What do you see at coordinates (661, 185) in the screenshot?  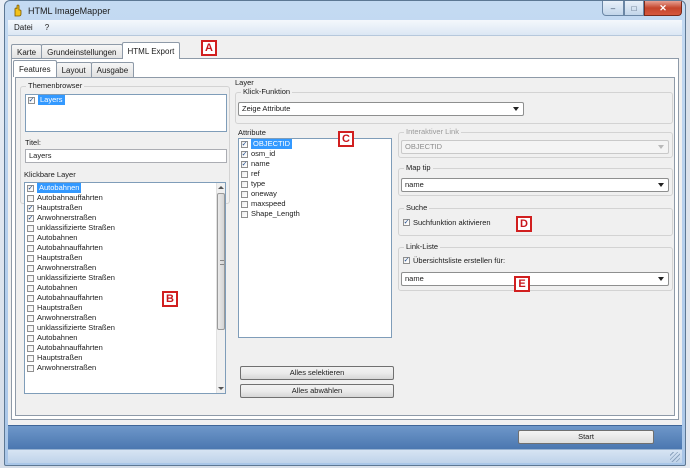 I see `chevron-down-icon` at bounding box center [661, 185].